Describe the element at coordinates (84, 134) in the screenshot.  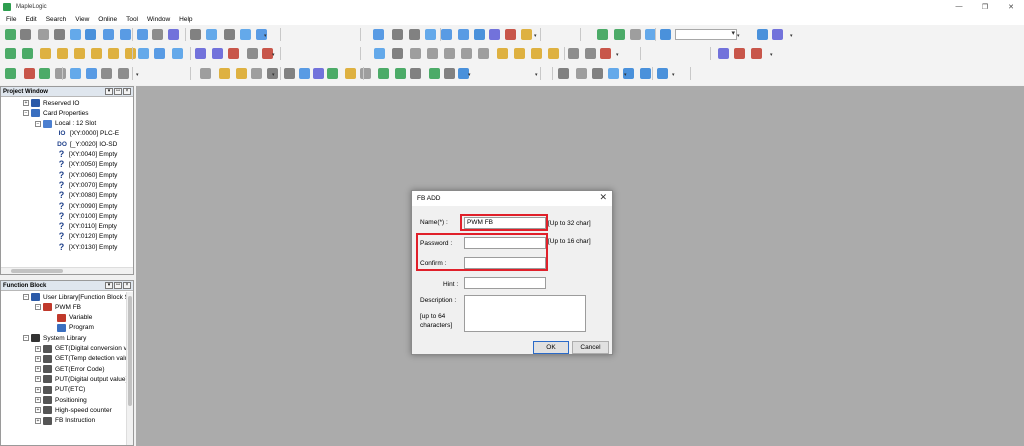
I see `tree-item: IO [XY:0000] PLC-E` at that location.